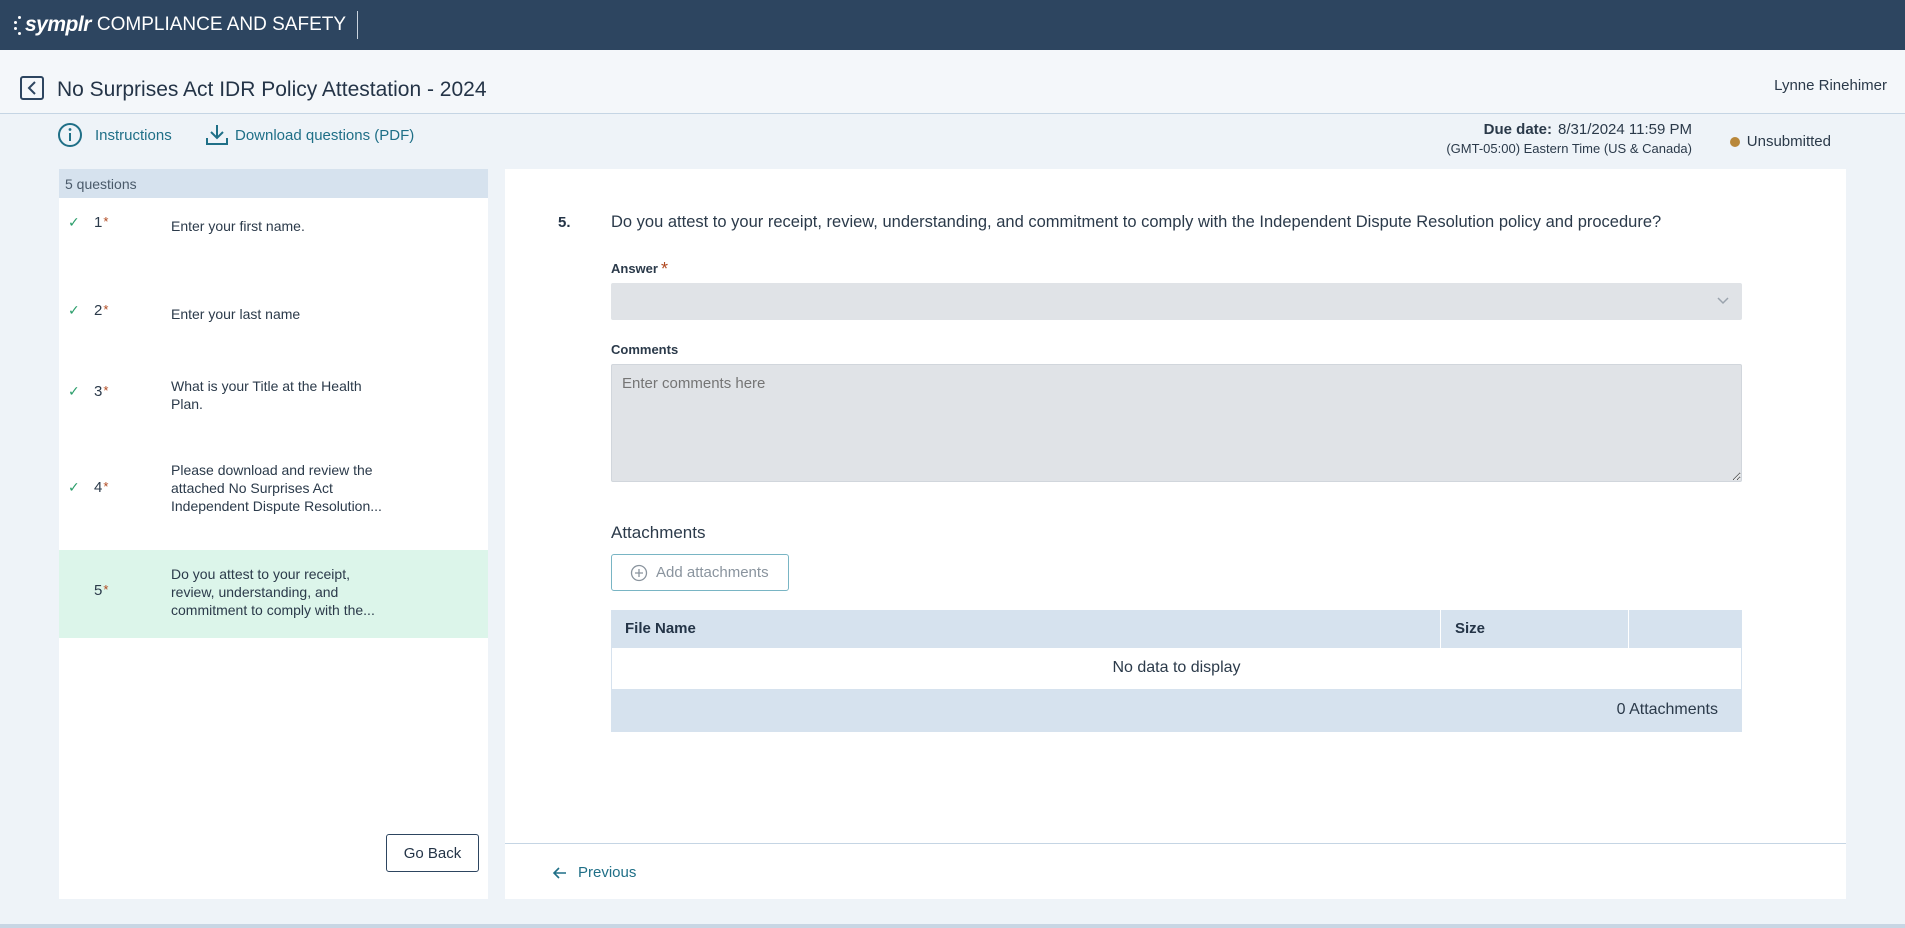 This screenshot has width=1905, height=928. I want to click on question-item-1: ✓ 1* Enter your first name., so click(273, 242).